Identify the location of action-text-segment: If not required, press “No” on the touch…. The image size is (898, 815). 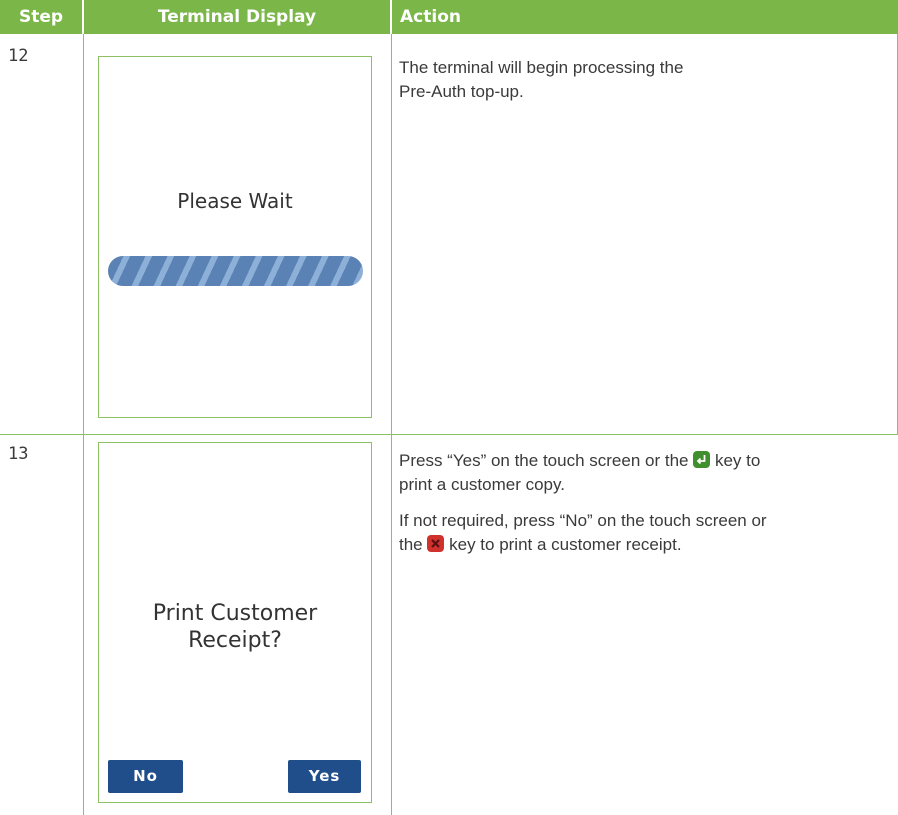
(583, 520).